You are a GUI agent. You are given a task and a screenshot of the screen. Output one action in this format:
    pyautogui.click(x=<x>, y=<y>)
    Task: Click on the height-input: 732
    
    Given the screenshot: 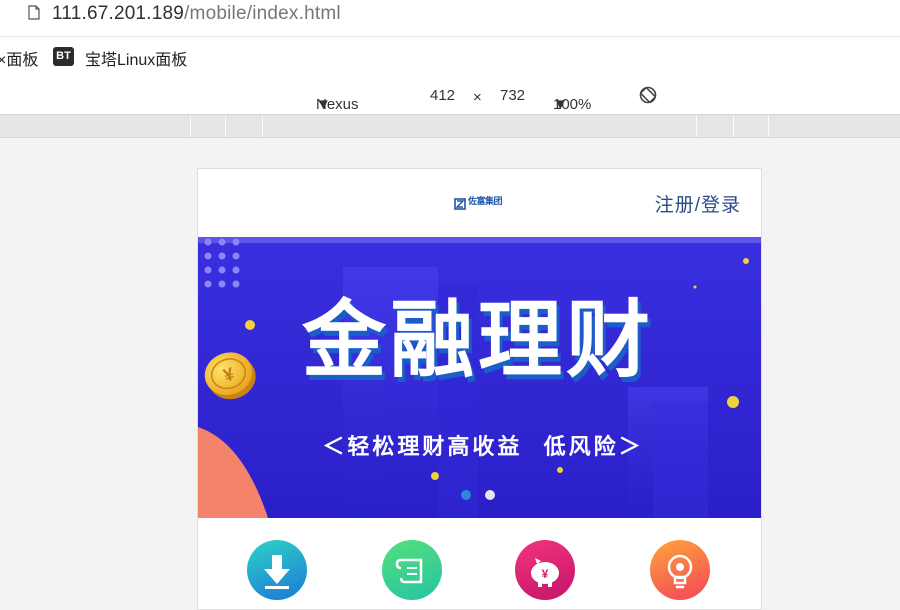 What is the action you would take?
    pyautogui.click(x=512, y=95)
    